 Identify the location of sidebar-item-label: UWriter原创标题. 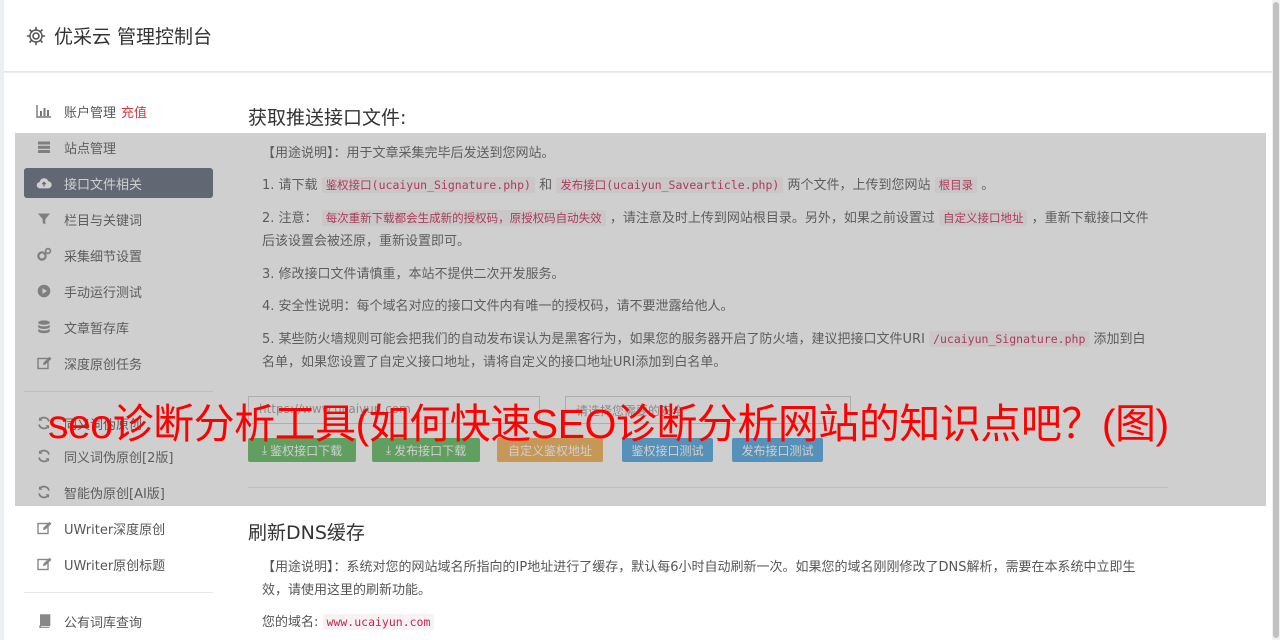
(115, 566).